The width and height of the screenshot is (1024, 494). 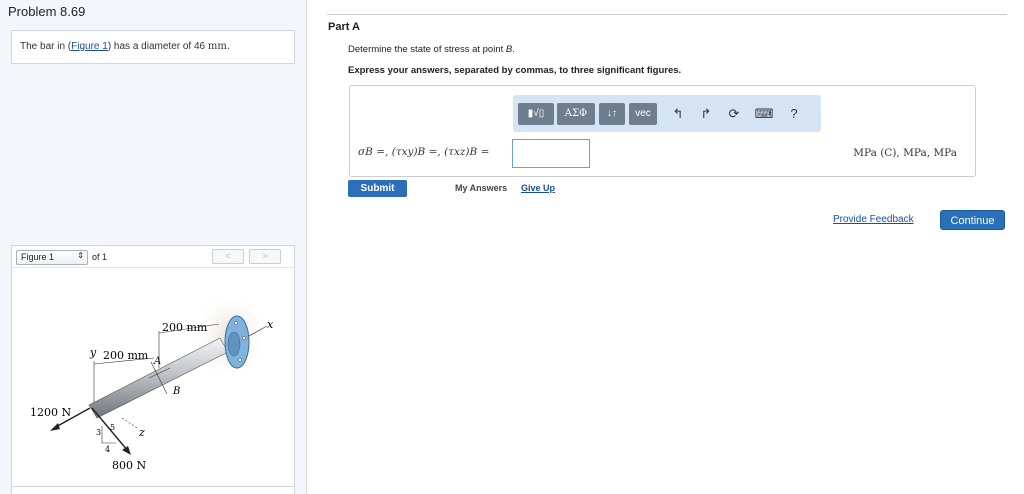 I want to click on intro-text-end: ) has a diameter of 46, so click(x=156, y=46).